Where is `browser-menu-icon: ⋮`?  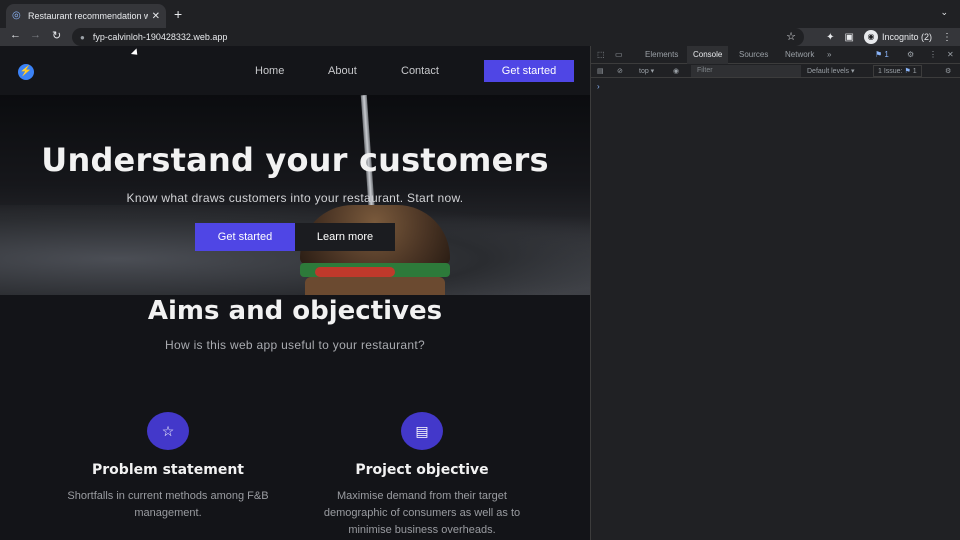 browser-menu-icon: ⋮ is located at coordinates (947, 37).